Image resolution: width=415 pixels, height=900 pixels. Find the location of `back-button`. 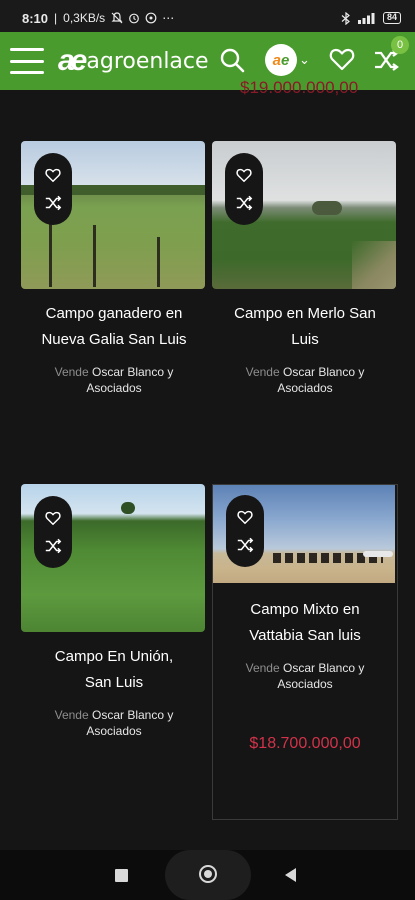

back-button is located at coordinates (290, 875).